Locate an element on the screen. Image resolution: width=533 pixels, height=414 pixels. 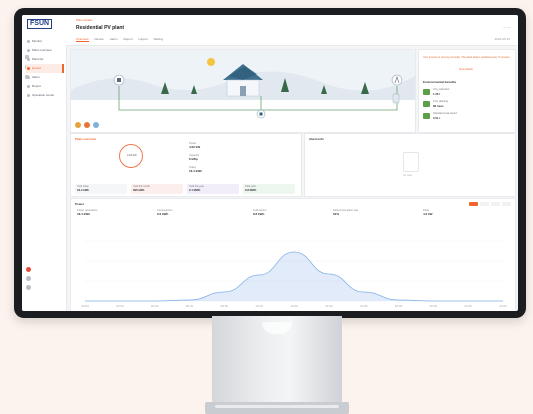
user-avatar is located at coordinates (28, 287).